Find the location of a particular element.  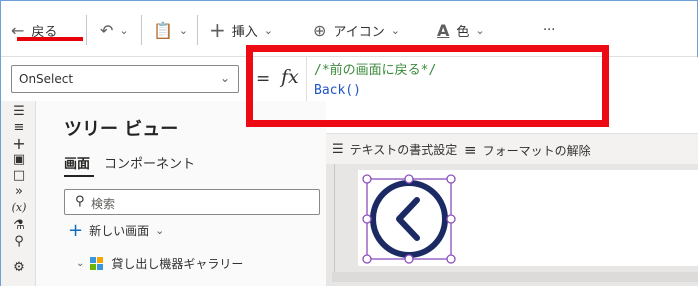

selected-back-icon is located at coordinates (413, 218).